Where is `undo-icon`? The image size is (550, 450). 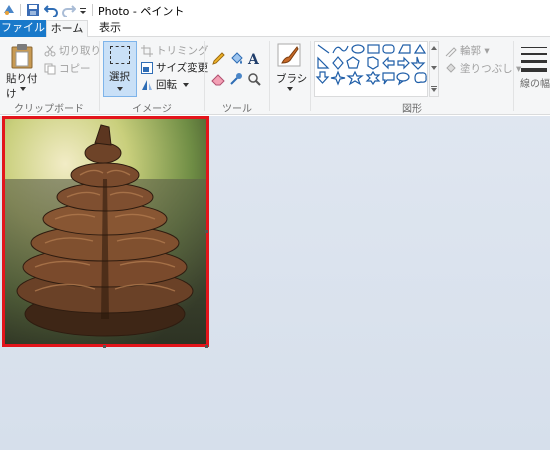 undo-icon is located at coordinates (51, 10).